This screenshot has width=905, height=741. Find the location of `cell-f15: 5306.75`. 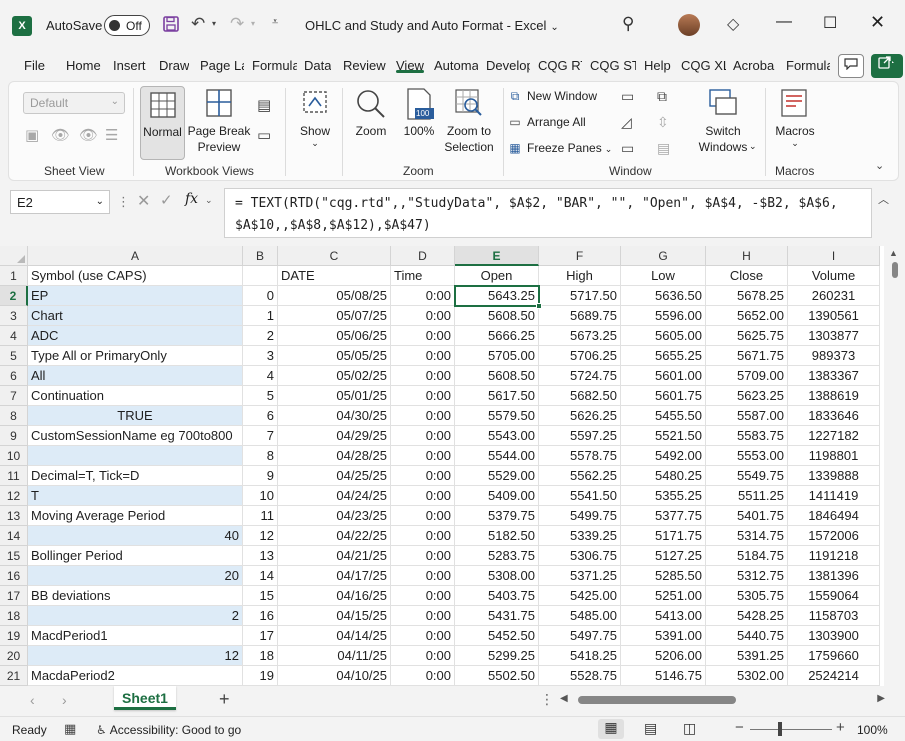

cell-f15: 5306.75 is located at coordinates (580, 556).